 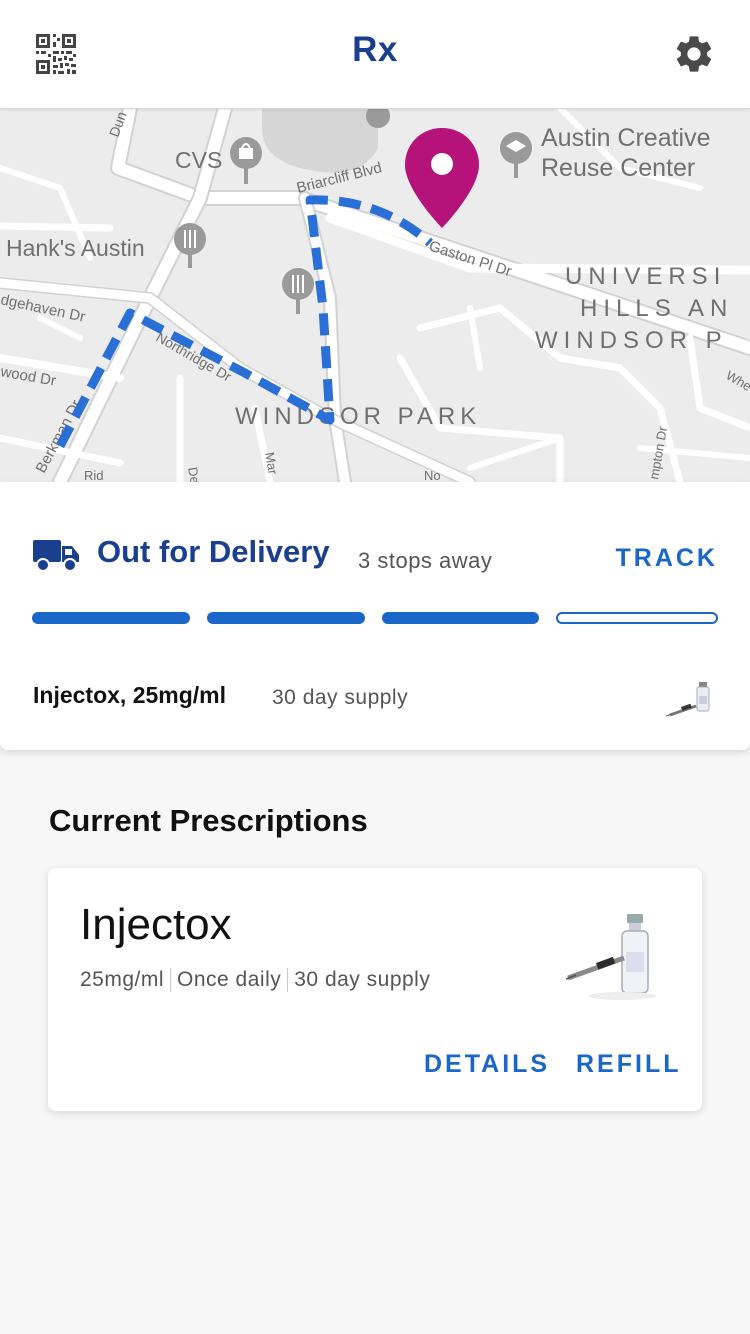 I want to click on details-button: DETAILS, so click(x=487, y=1064).